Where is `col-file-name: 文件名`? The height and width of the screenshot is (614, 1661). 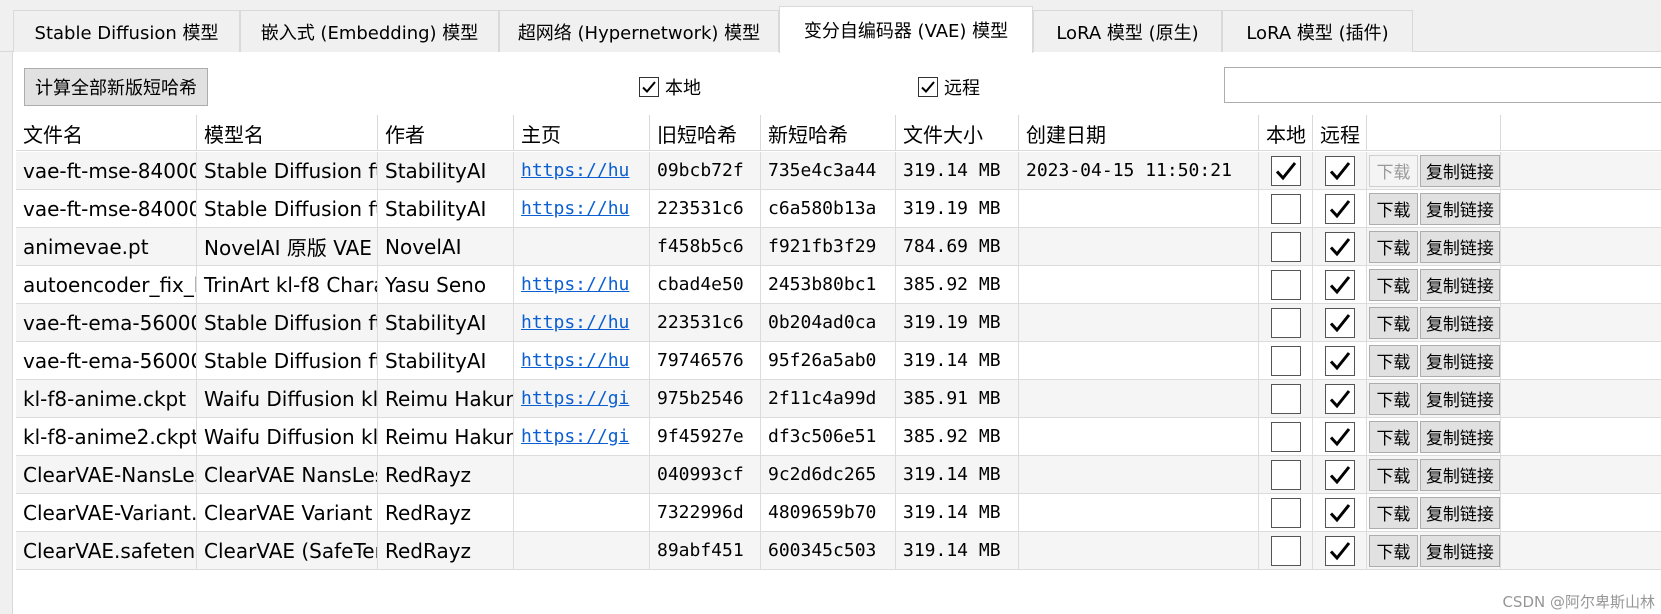
col-file-name: 文件名 is located at coordinates (106, 133).